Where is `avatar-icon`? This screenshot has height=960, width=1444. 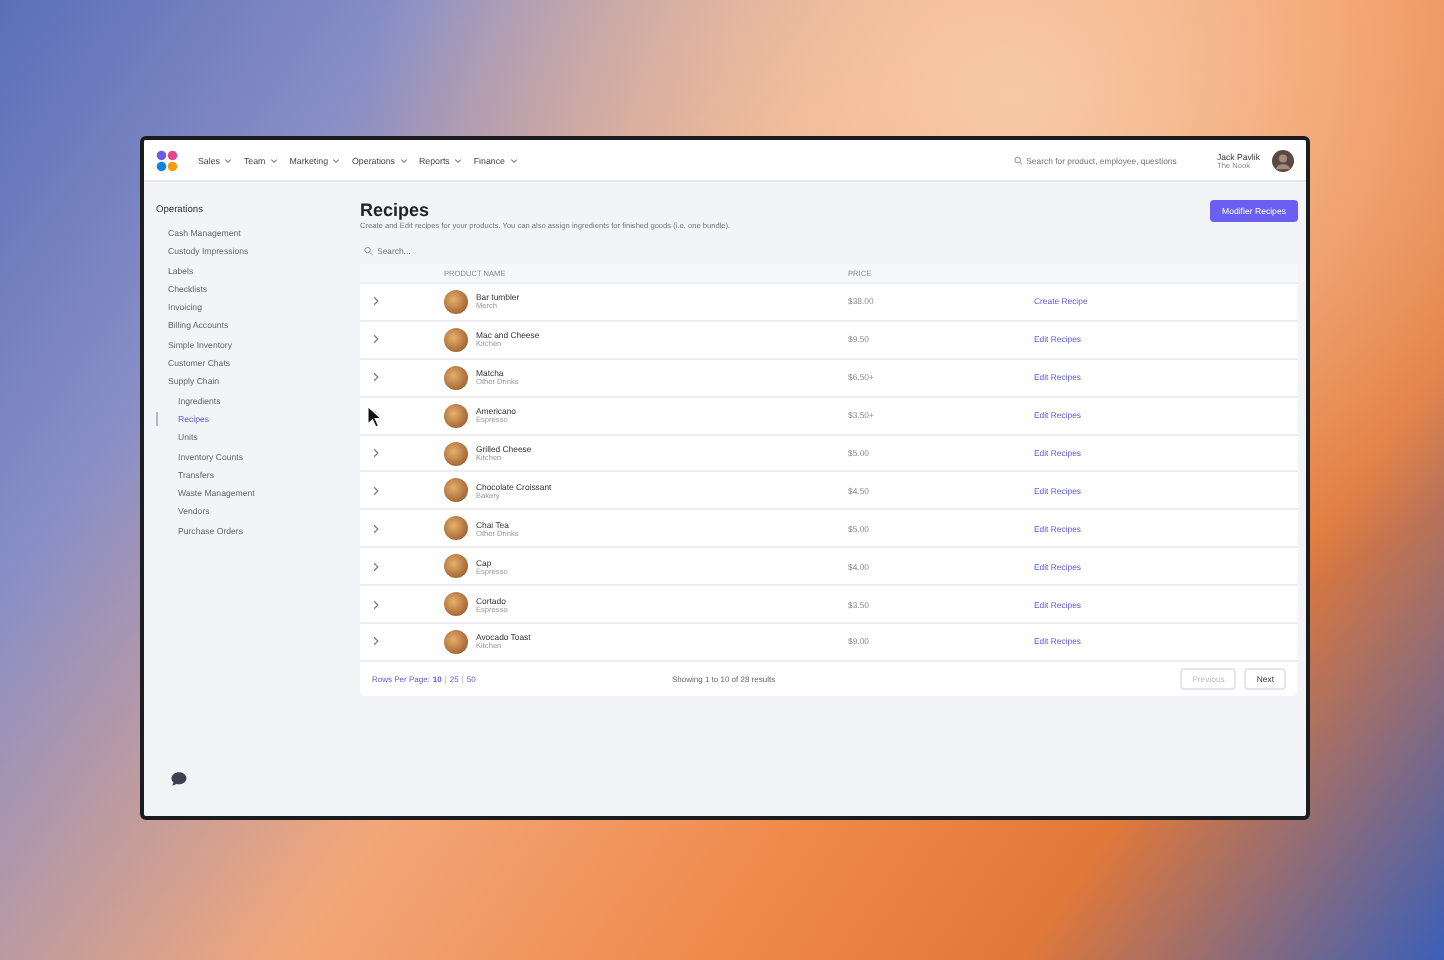
avatar-icon is located at coordinates (1283, 160).